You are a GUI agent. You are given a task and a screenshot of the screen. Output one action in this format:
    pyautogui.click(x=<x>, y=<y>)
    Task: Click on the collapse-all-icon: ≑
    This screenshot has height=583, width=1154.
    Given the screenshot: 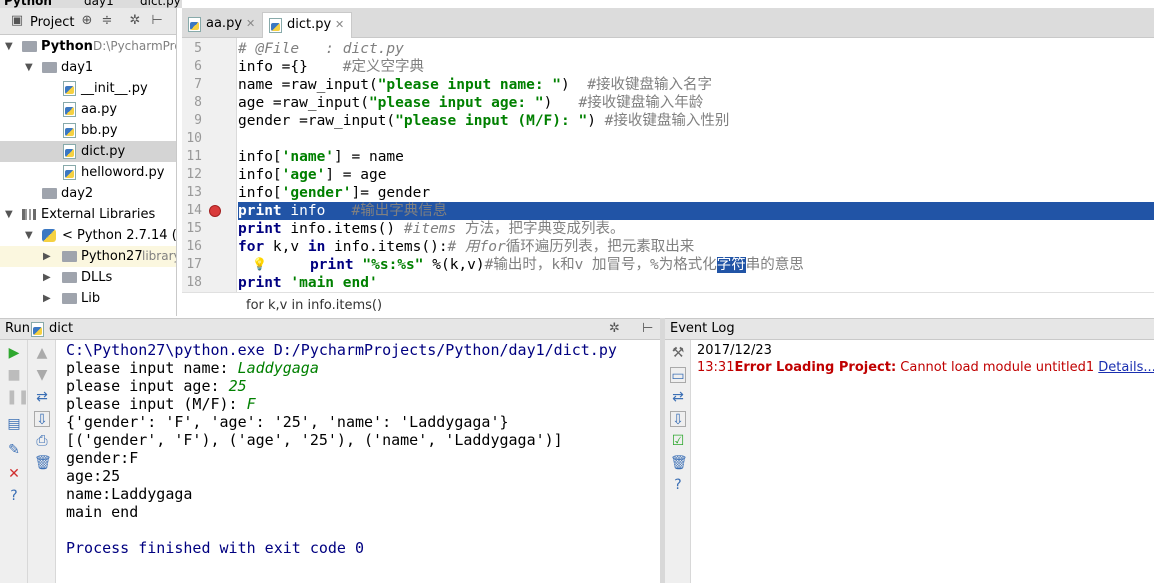 What is the action you would take?
    pyautogui.click(x=107, y=21)
    